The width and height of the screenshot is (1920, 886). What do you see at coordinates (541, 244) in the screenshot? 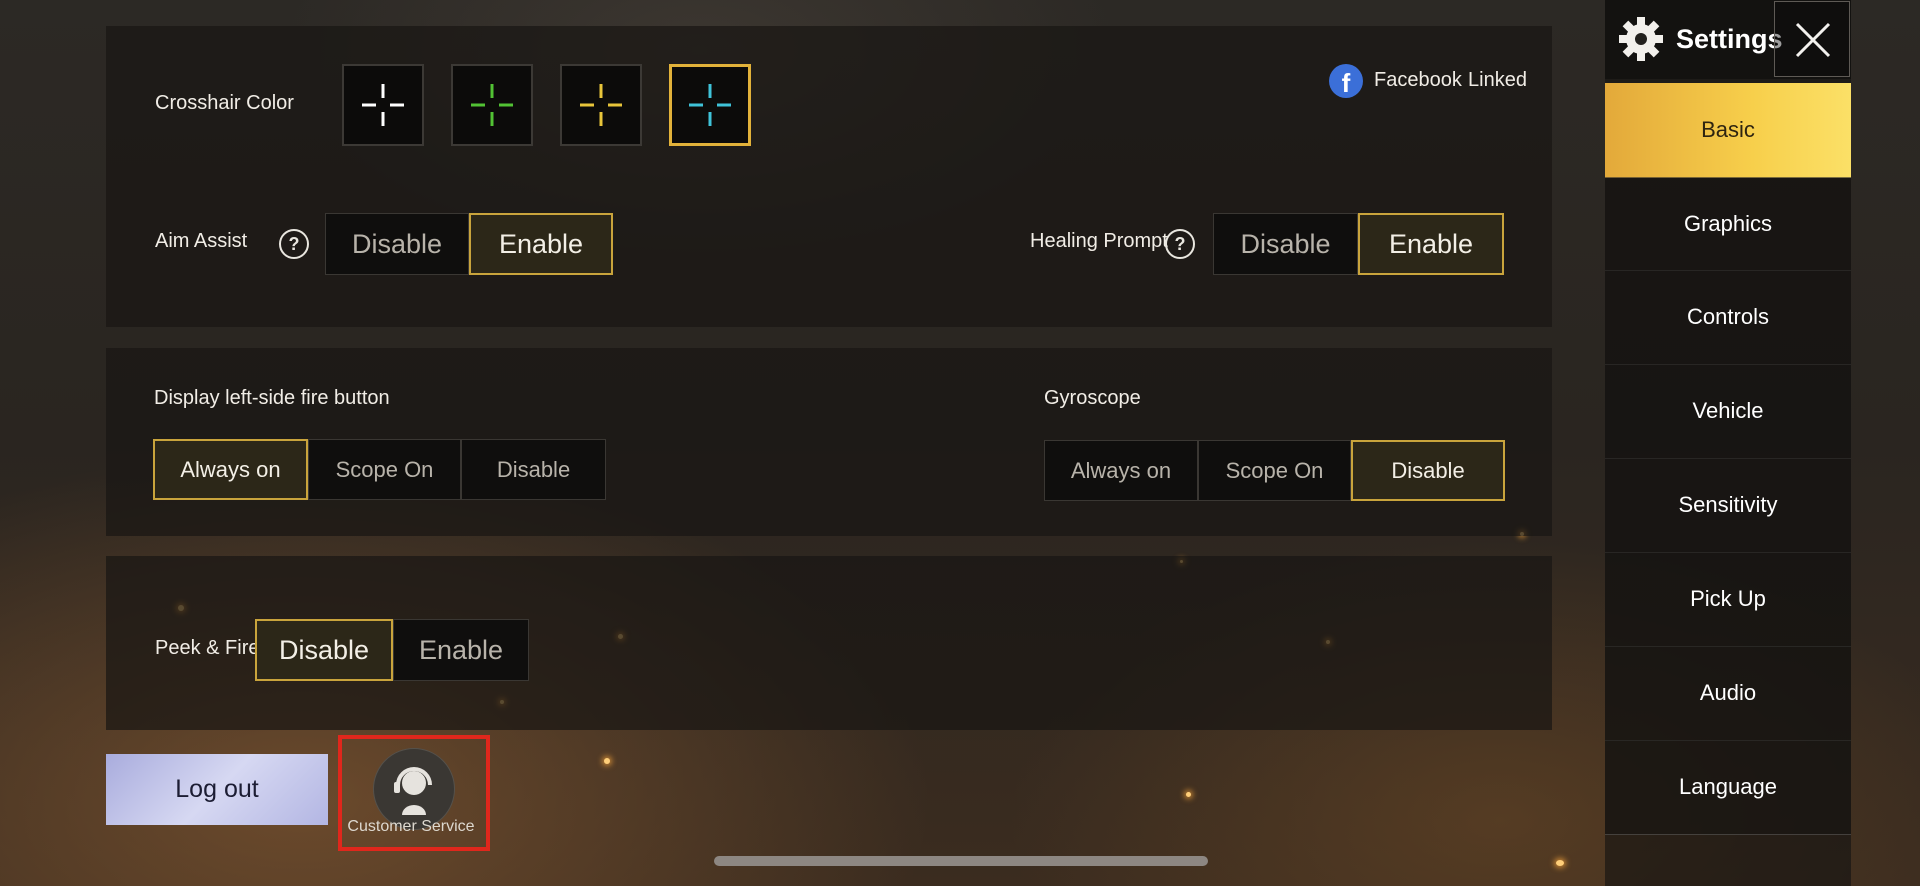
I see `aim-assist-enable-option: Enable` at bounding box center [541, 244].